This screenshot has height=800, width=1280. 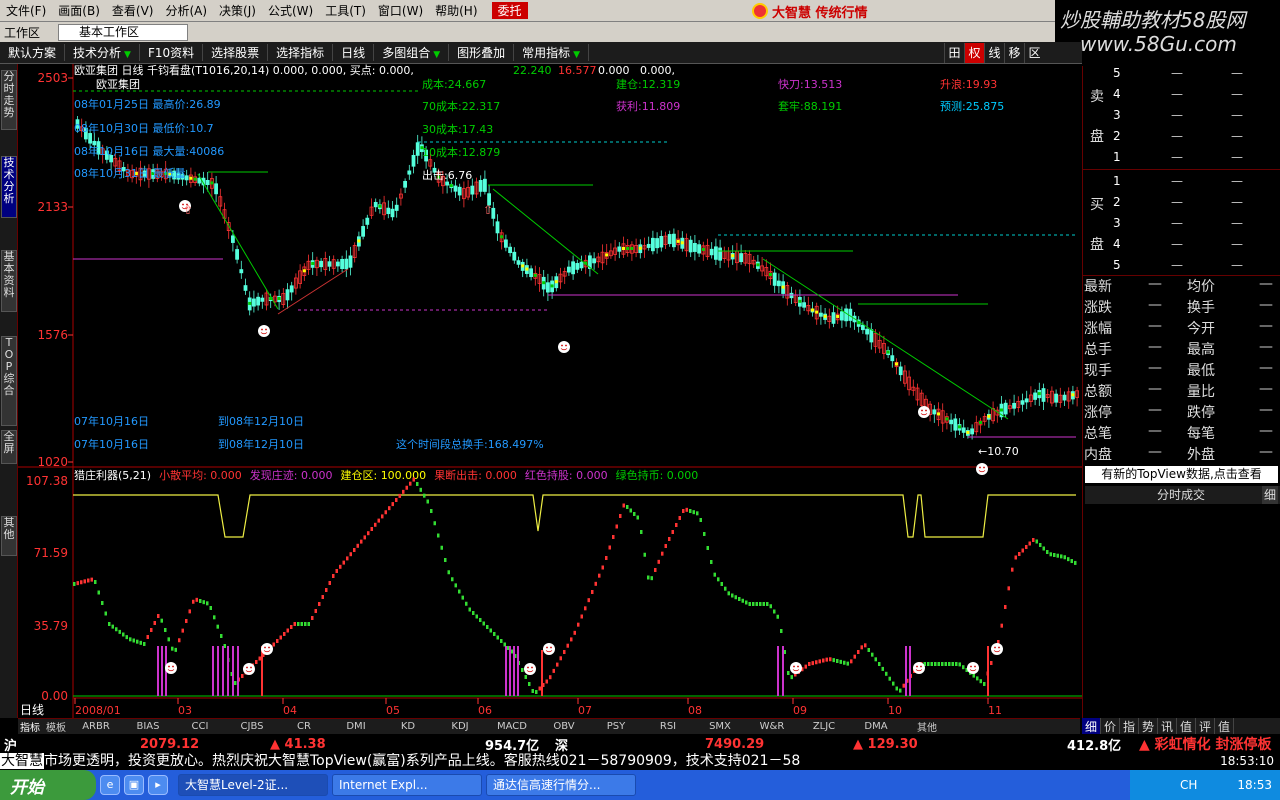 What do you see at coordinates (1110, 726) in the screenshot?
I see `right-tab: 价` at bounding box center [1110, 726].